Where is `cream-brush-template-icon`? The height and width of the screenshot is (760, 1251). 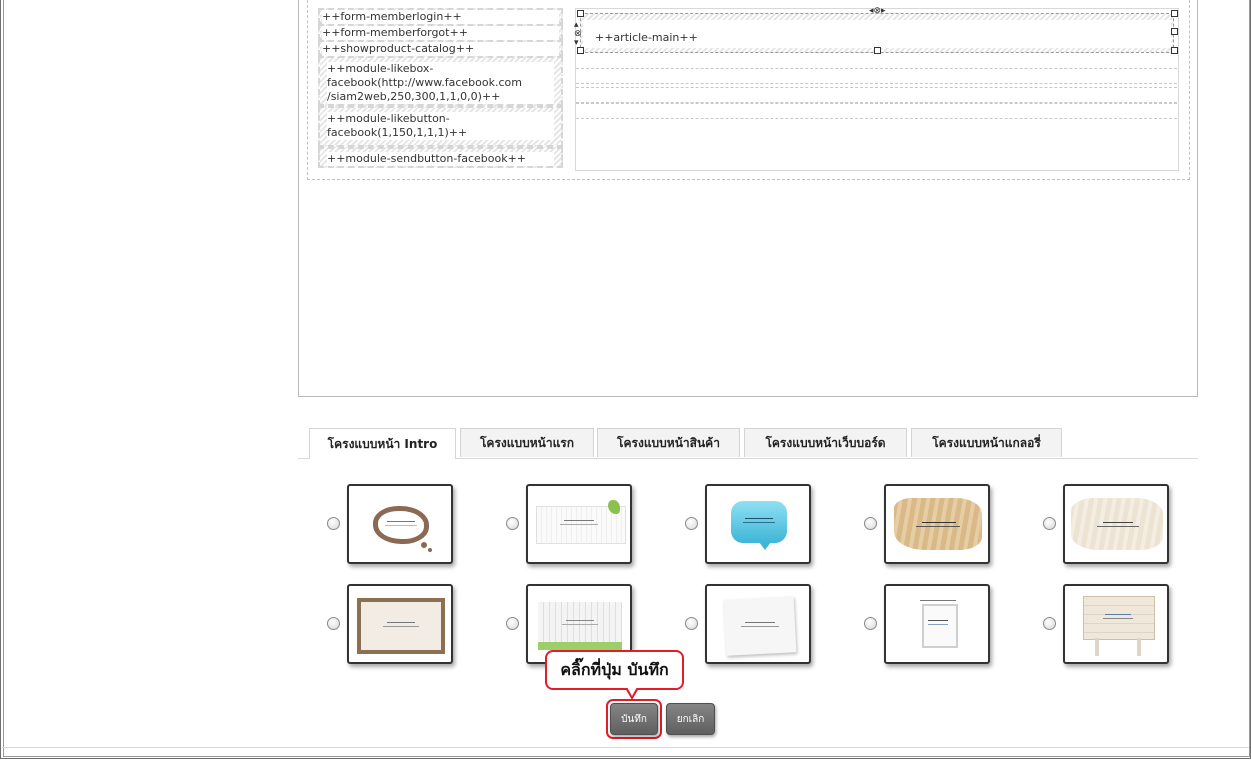 cream-brush-template-icon is located at coordinates (1116, 524).